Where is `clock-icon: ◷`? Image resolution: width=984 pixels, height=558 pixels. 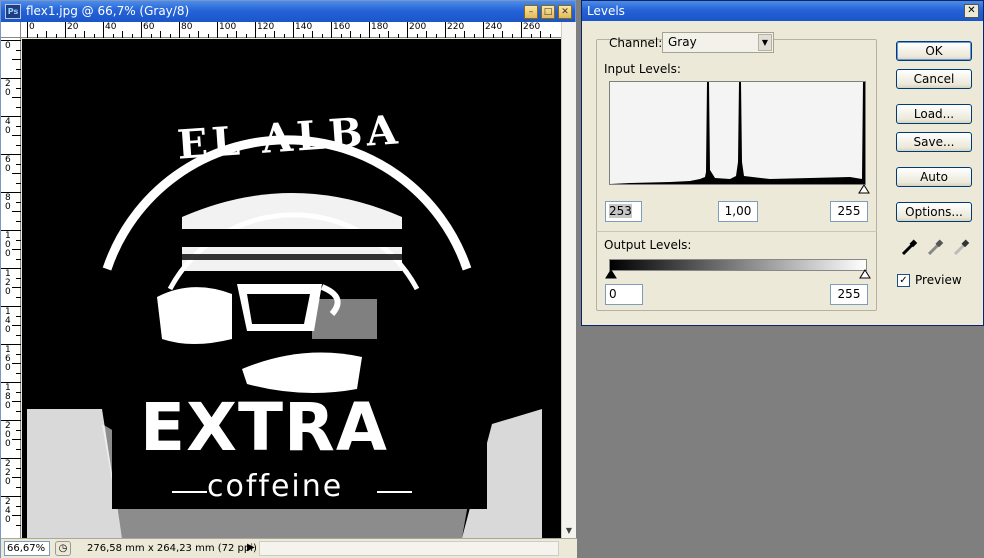
clock-icon: ◷ is located at coordinates (63, 548).